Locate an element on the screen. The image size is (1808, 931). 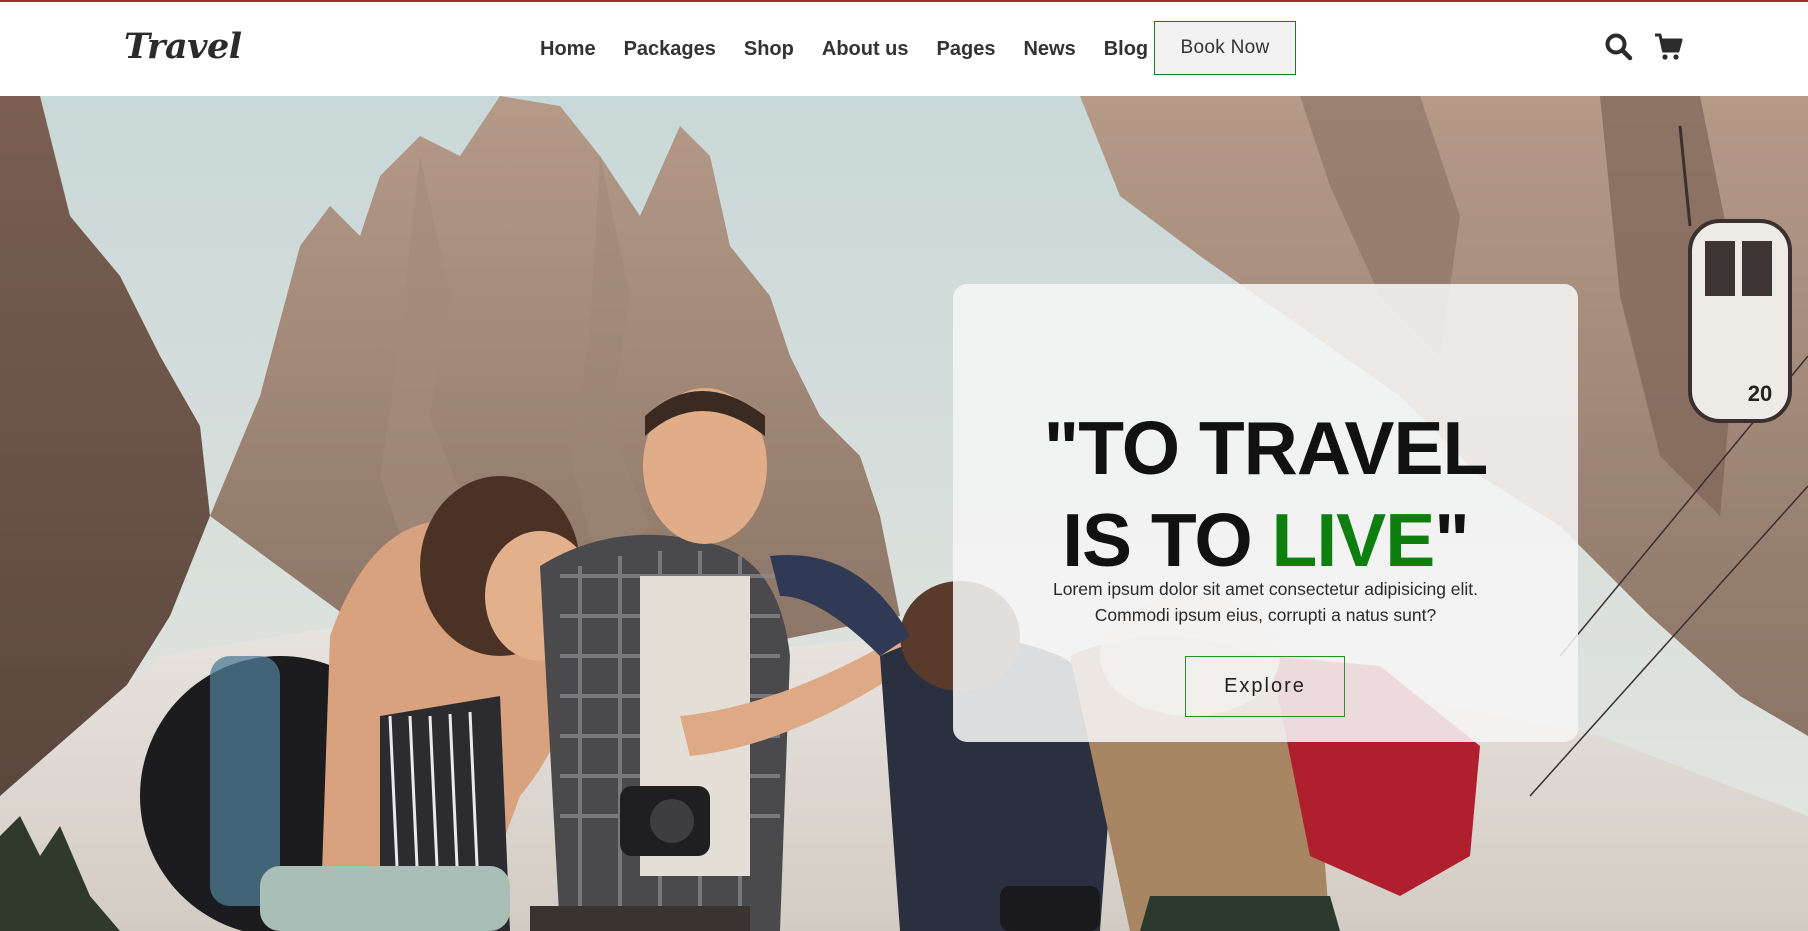
nav-packages: Packages is located at coordinates (670, 49).